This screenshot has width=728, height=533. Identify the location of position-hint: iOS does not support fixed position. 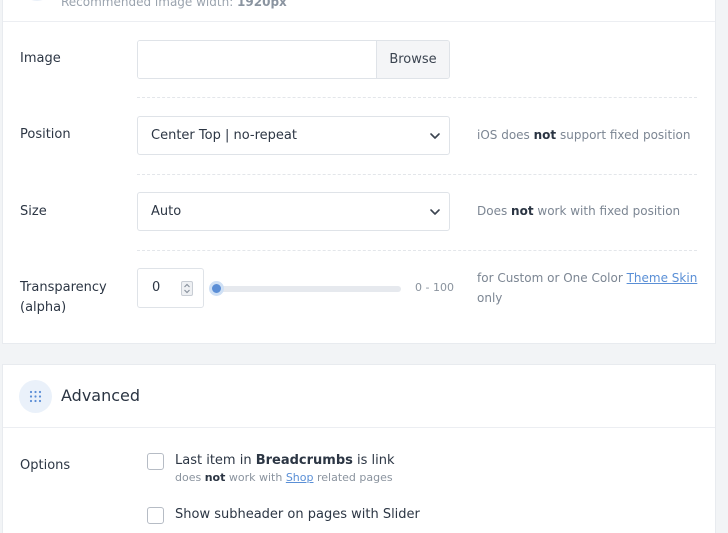
(584, 135).